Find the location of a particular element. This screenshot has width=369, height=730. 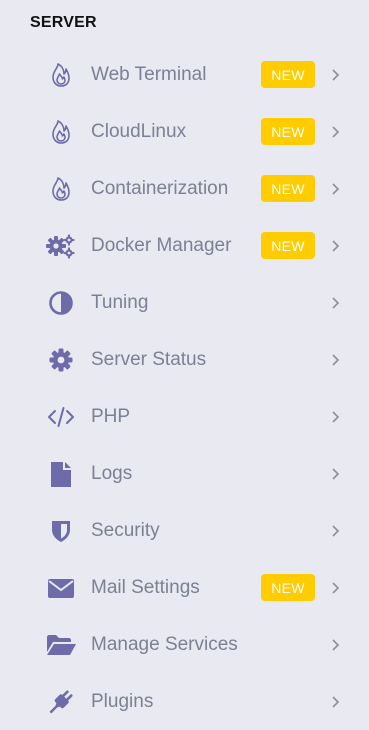

menu-item-php: PHP is located at coordinates (184, 416).